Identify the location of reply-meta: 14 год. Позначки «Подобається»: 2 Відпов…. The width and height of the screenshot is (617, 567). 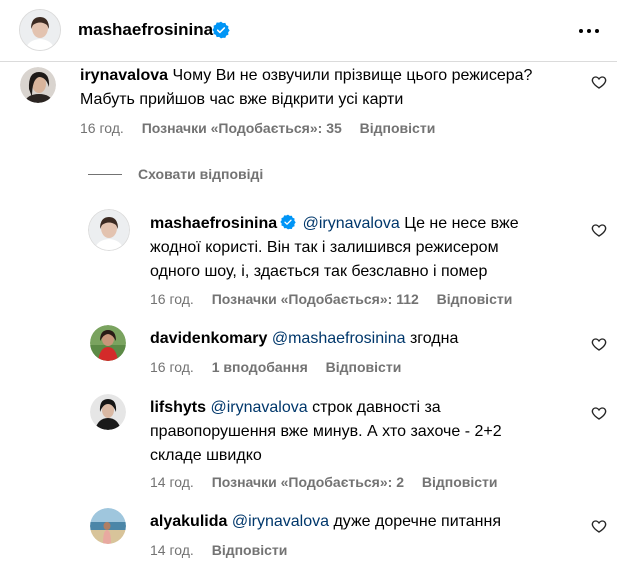
(331, 482).